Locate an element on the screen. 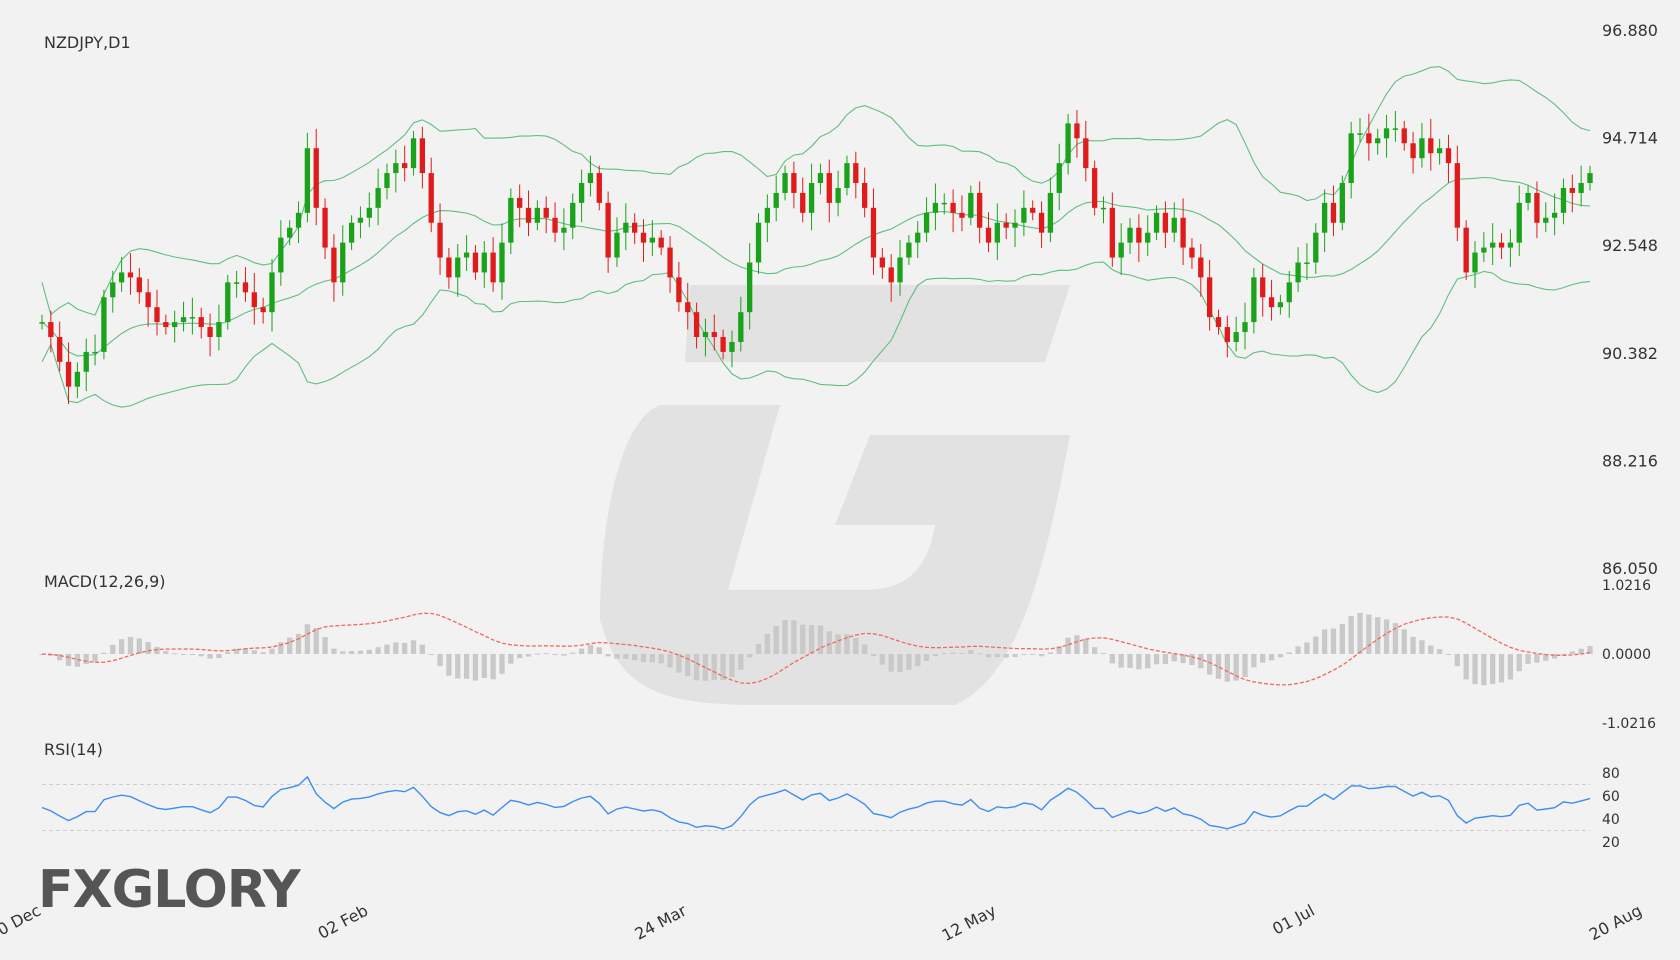  macd-tick-label: 1.0216 is located at coordinates (1626, 586).